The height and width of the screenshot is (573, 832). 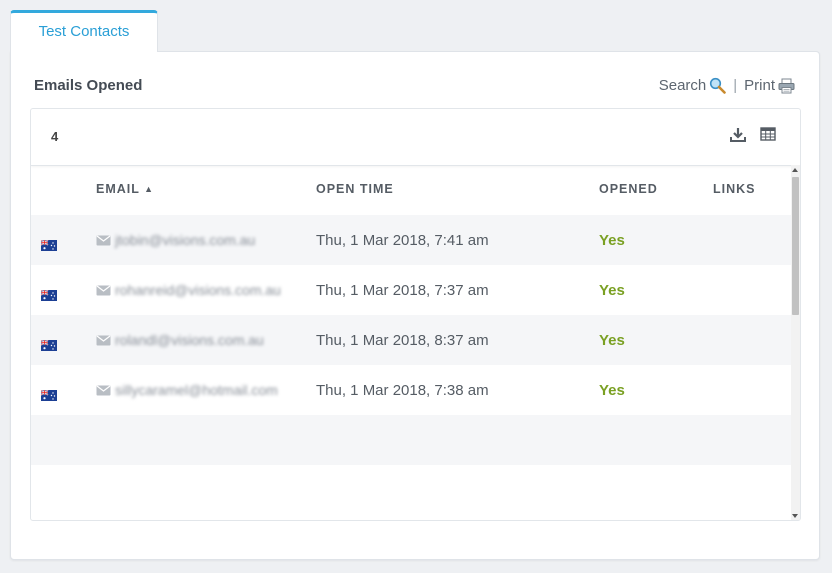 I want to click on record-count: 4, so click(x=55, y=136).